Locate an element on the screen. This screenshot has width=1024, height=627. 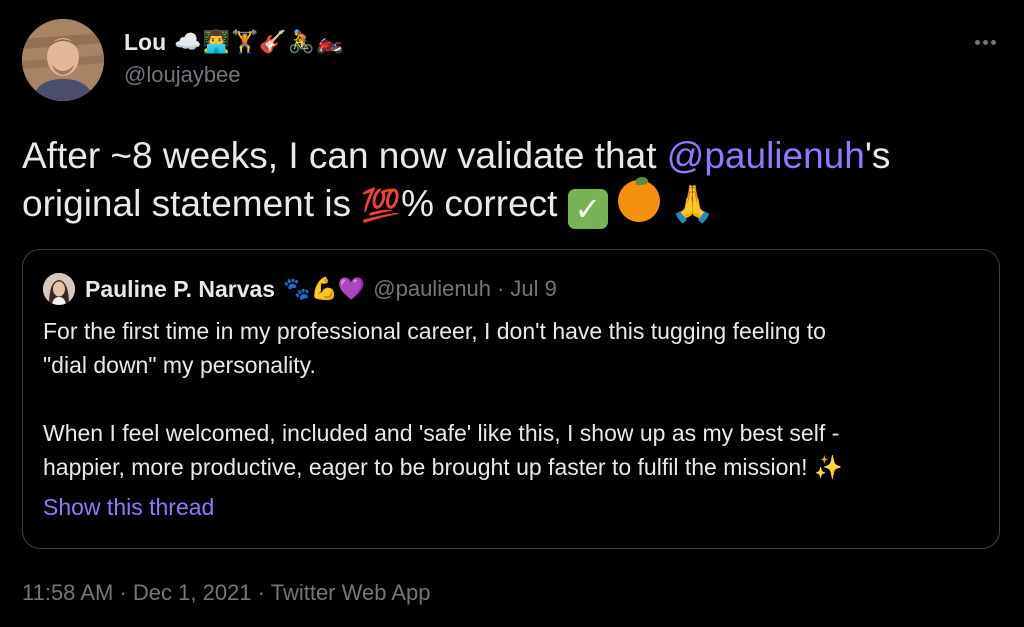
orange-icon is located at coordinates (639, 199).